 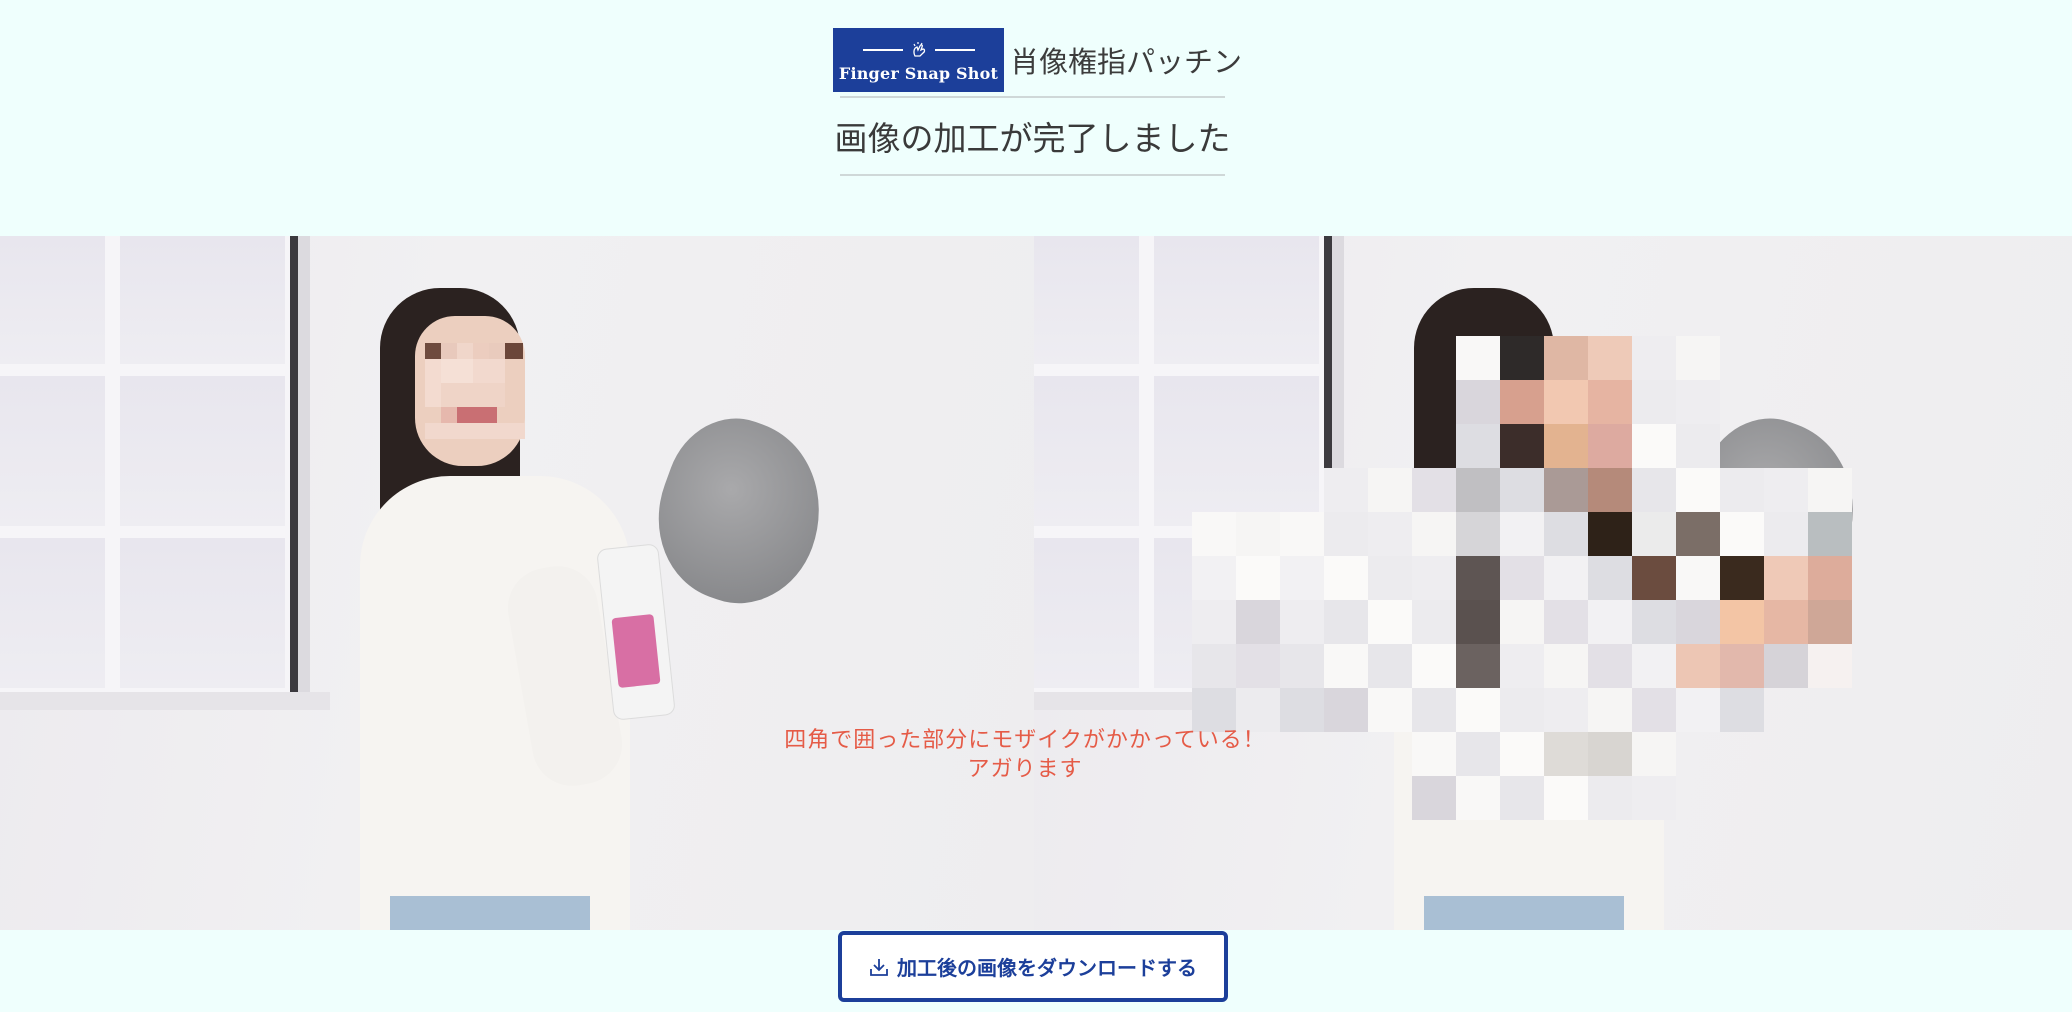 I want to click on finger-snap-shot-logo: Finger Snap Shot, so click(x=918, y=60).